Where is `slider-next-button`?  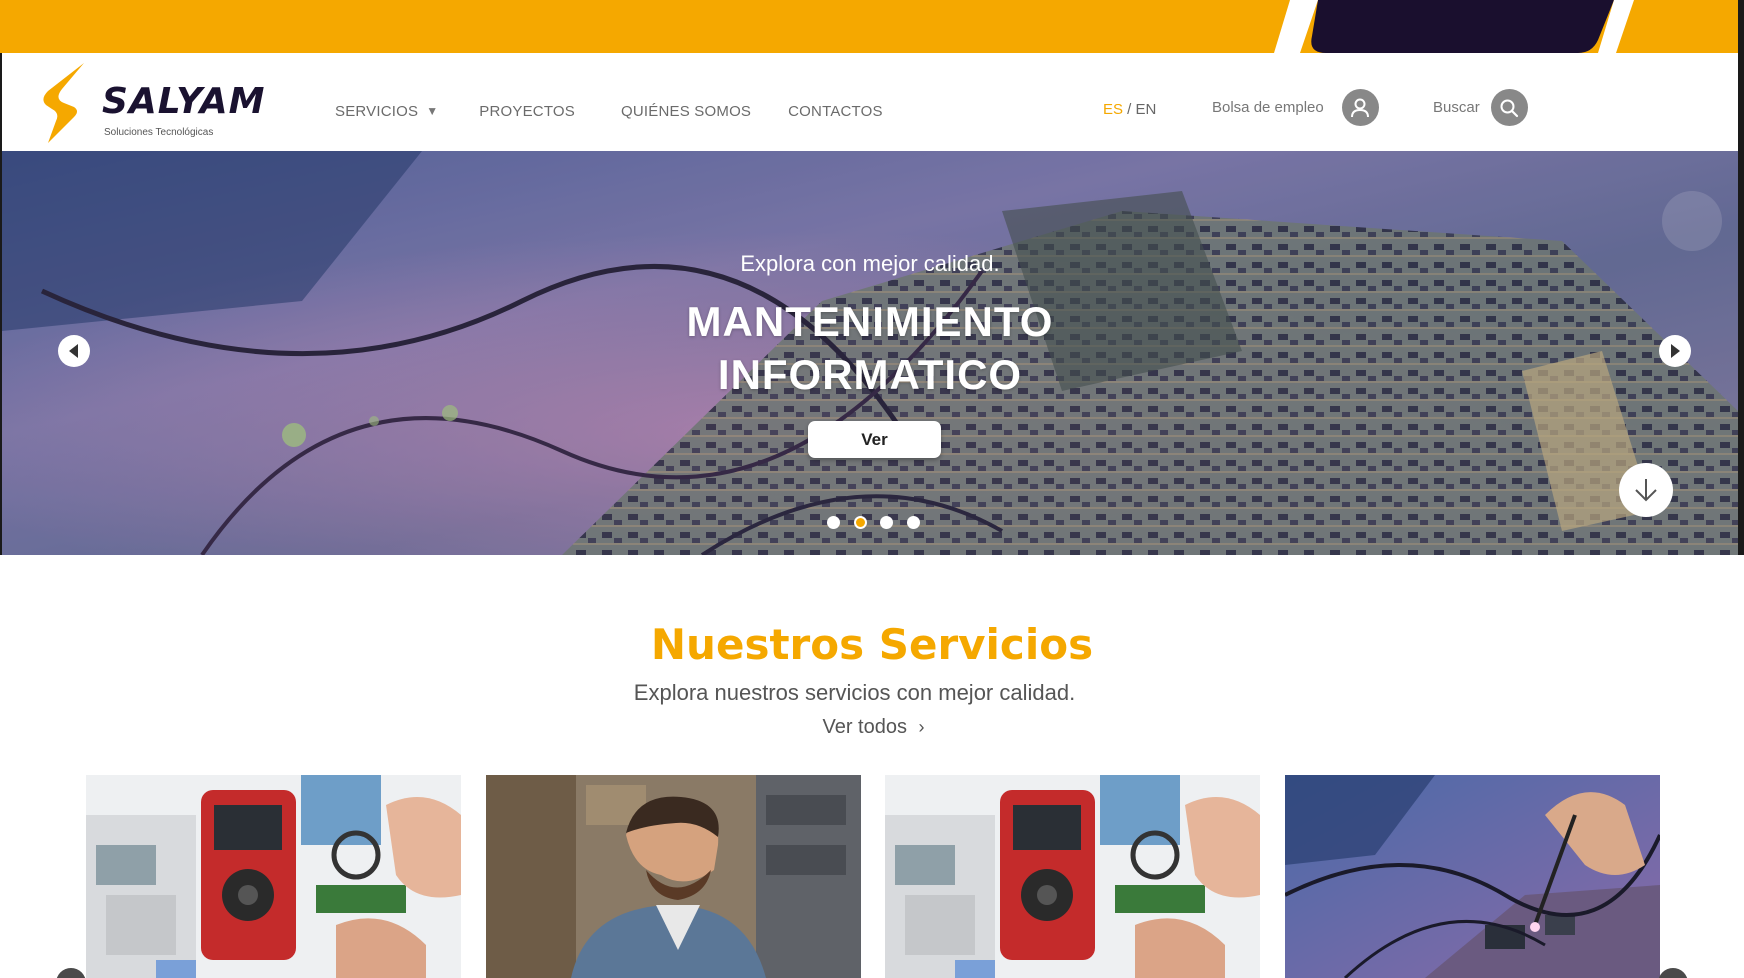
slider-next-button is located at coordinates (1675, 351).